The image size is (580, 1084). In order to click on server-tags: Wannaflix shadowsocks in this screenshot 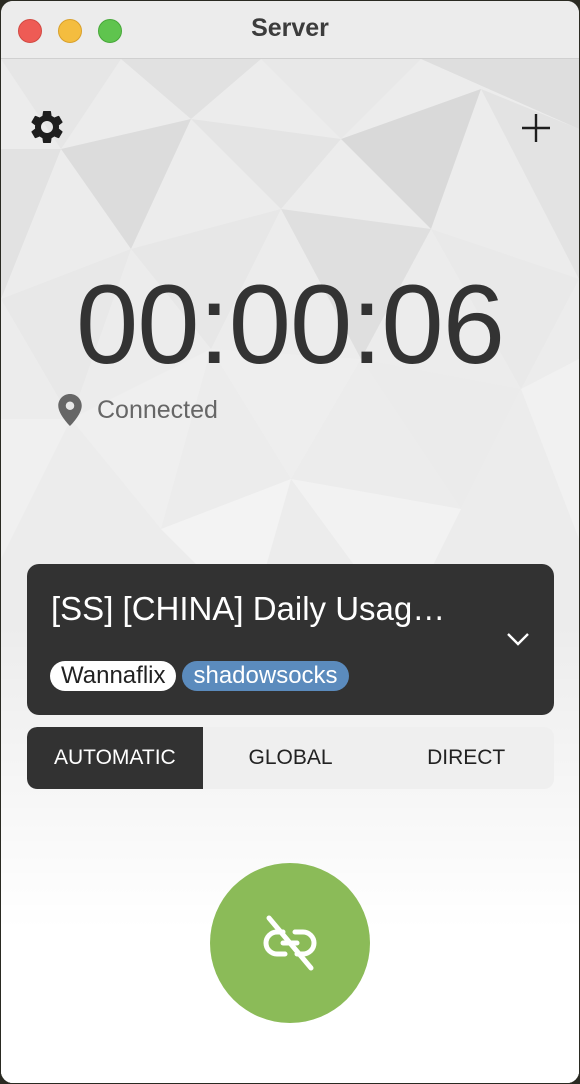, I will do `click(202, 676)`.